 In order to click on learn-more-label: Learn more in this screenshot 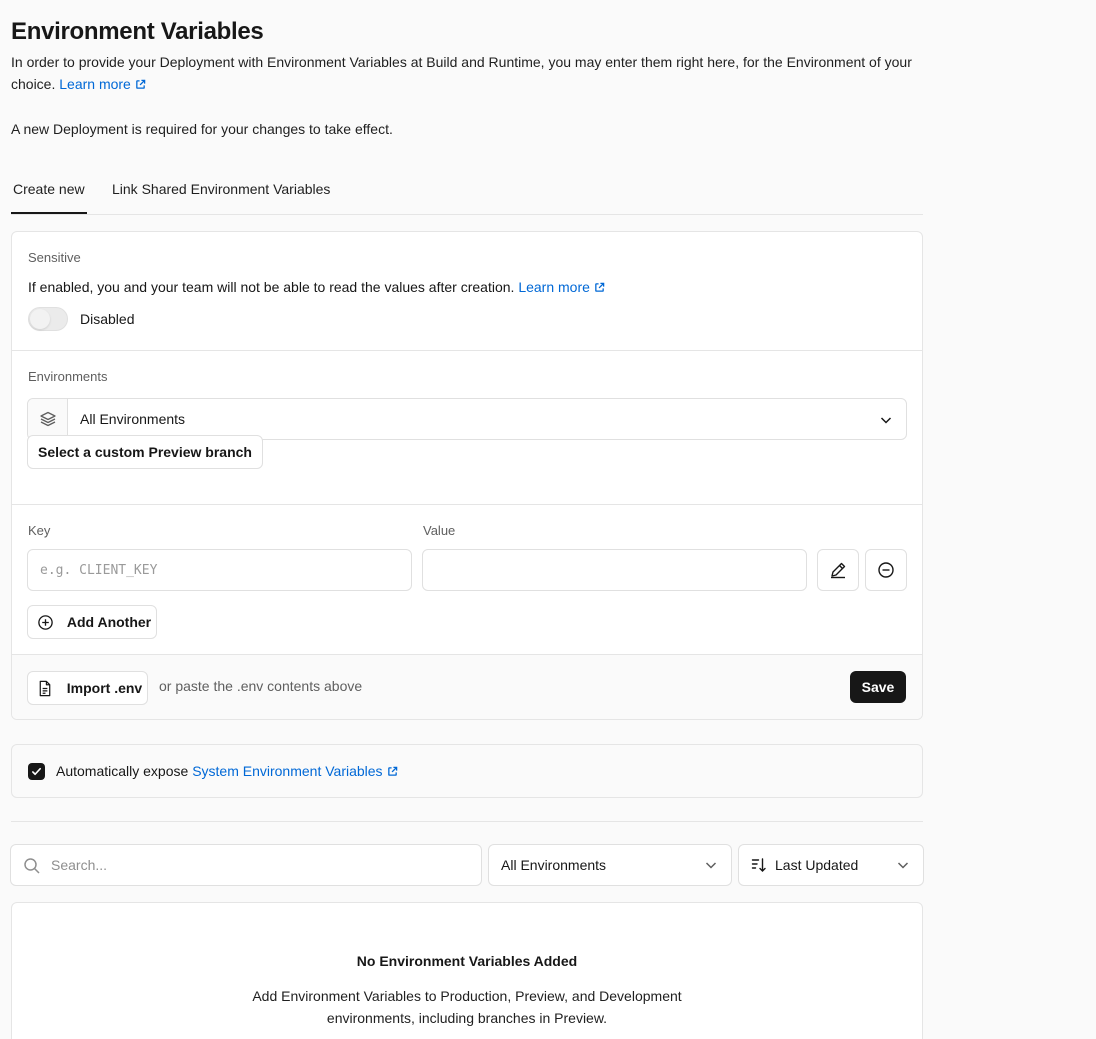, I will do `click(95, 84)`.